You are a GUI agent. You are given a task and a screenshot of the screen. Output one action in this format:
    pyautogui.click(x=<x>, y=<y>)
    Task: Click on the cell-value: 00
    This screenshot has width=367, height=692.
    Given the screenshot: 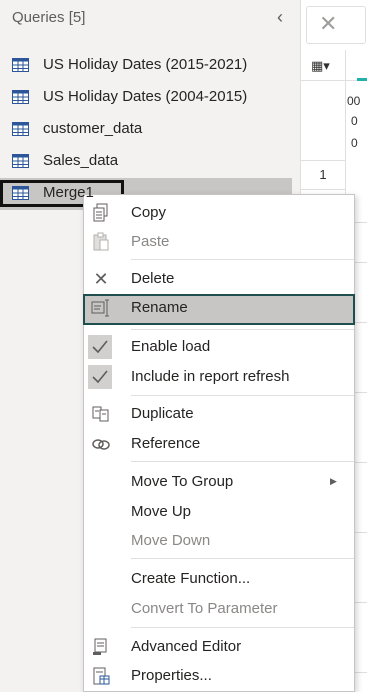 What is the action you would take?
    pyautogui.click(x=354, y=101)
    